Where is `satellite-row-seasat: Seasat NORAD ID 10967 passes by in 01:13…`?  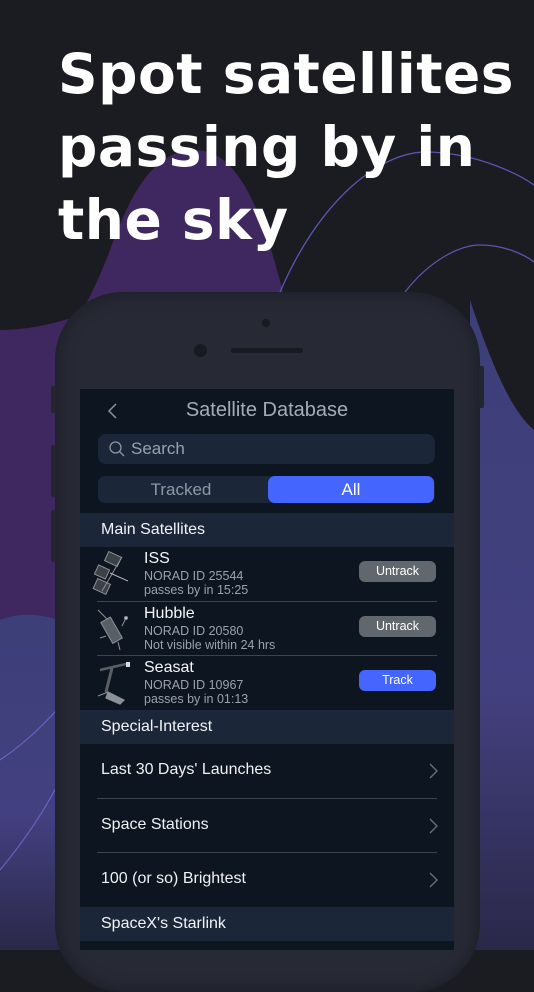 satellite-row-seasat: Seasat NORAD ID 10967 passes by in 01:13… is located at coordinates (267, 683).